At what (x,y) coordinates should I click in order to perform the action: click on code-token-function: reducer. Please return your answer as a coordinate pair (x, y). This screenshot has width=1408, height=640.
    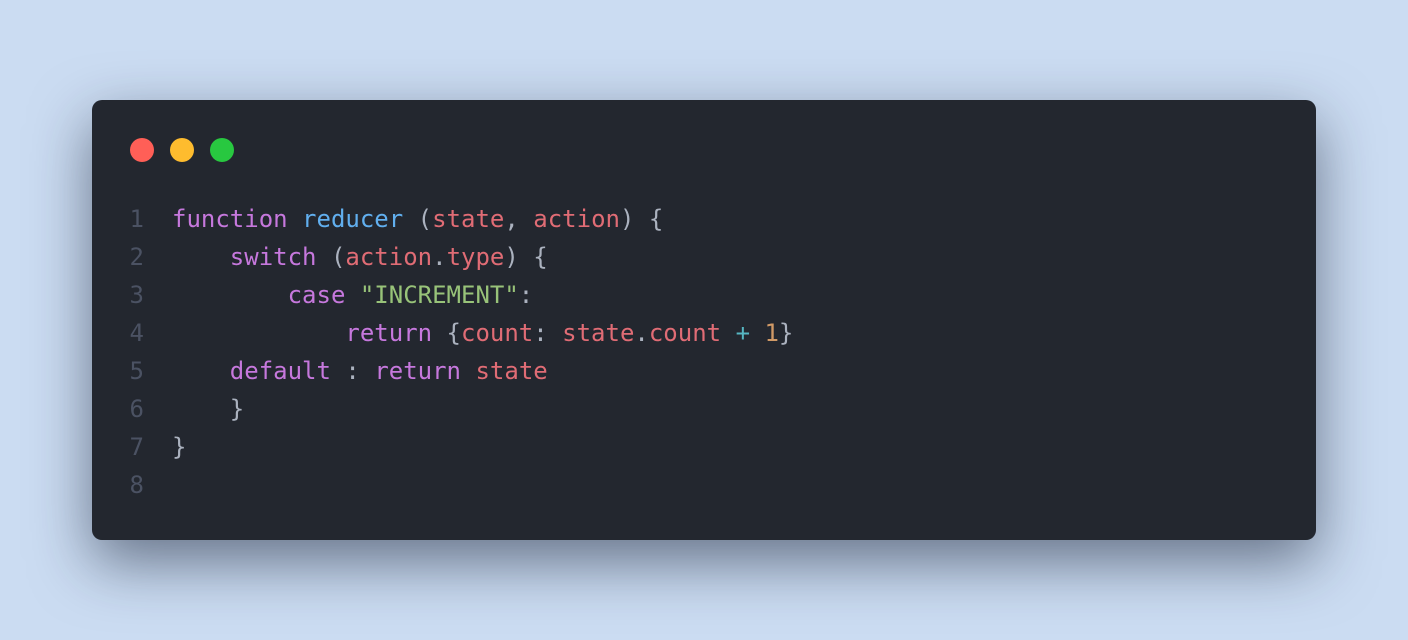
    Looking at the image, I should click on (353, 219).